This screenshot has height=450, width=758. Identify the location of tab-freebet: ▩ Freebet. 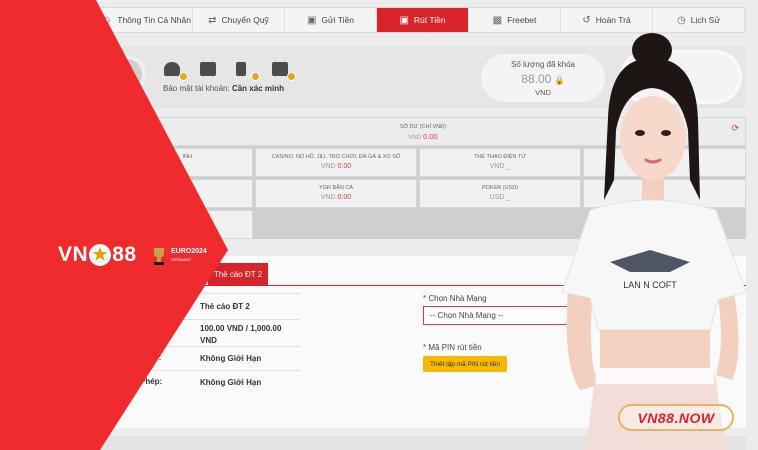
(515, 20).